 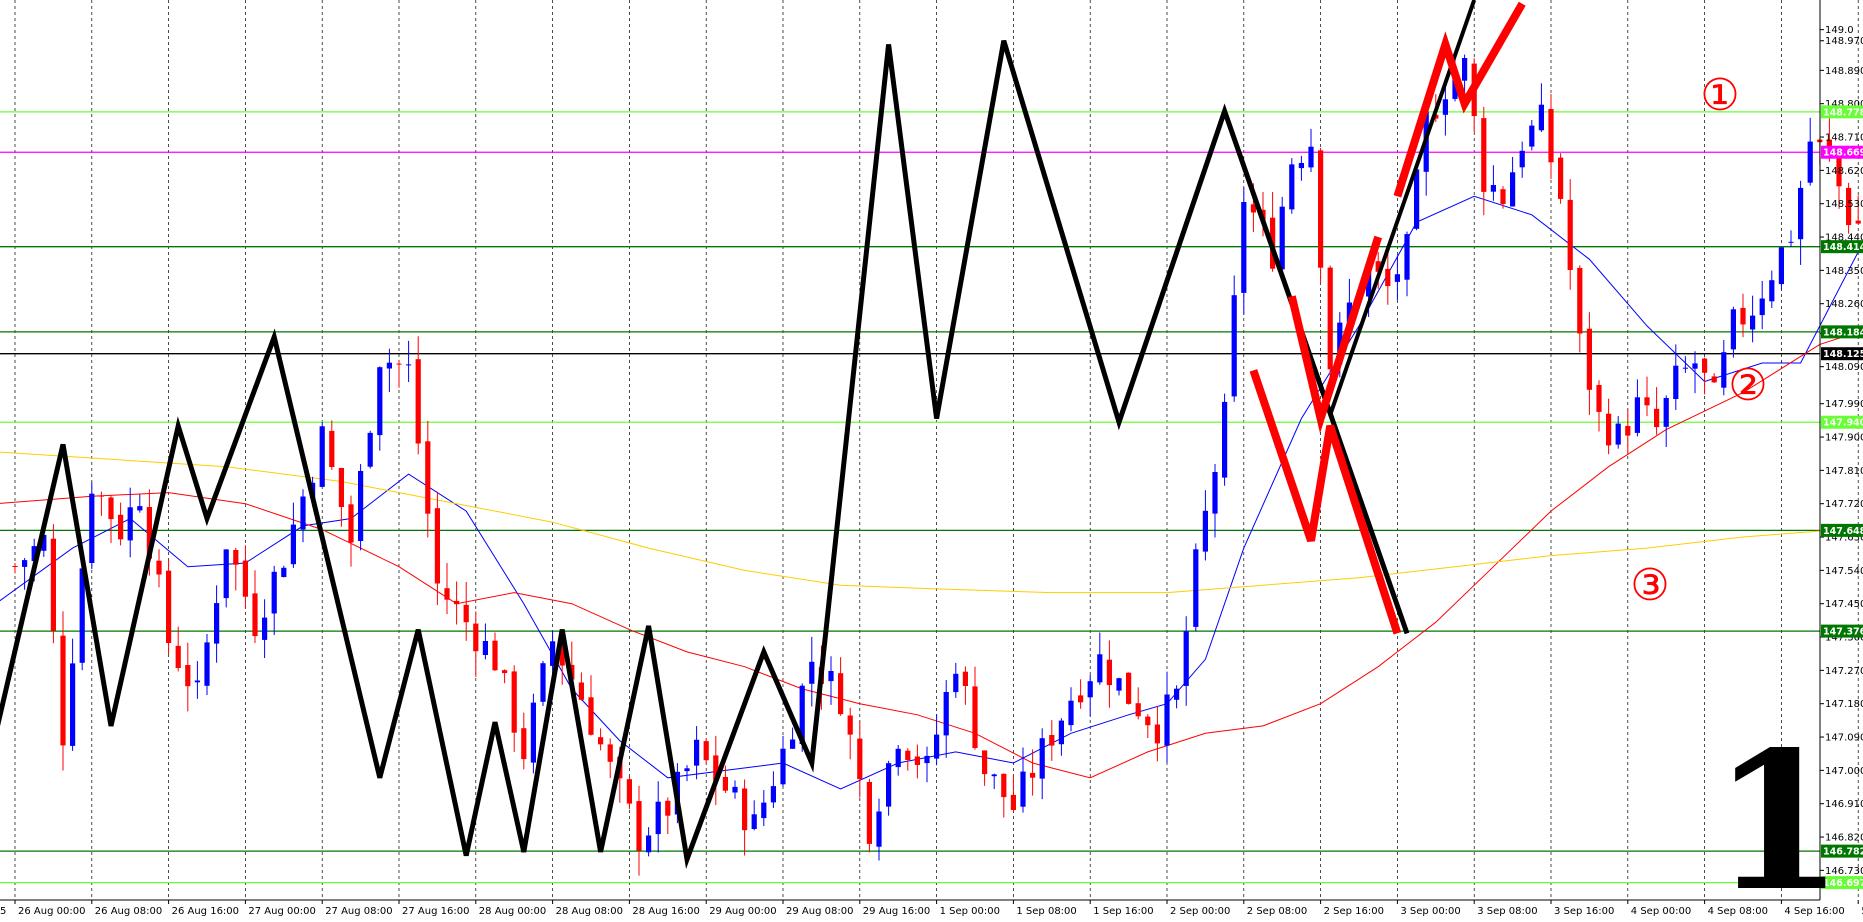 I want to click on time-tick-label: 28 Aug 16:00, so click(x=665, y=911).